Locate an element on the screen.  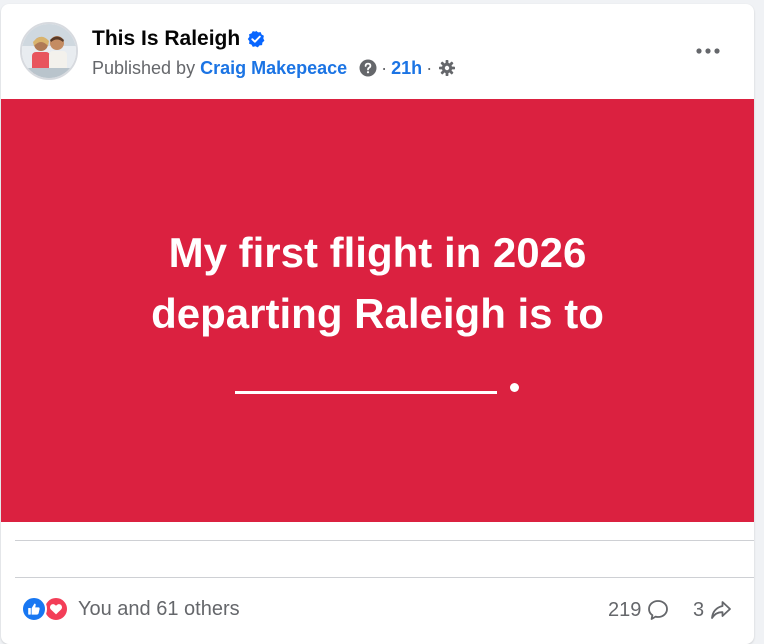
author-link: Craig Makepeace is located at coordinates (273, 68).